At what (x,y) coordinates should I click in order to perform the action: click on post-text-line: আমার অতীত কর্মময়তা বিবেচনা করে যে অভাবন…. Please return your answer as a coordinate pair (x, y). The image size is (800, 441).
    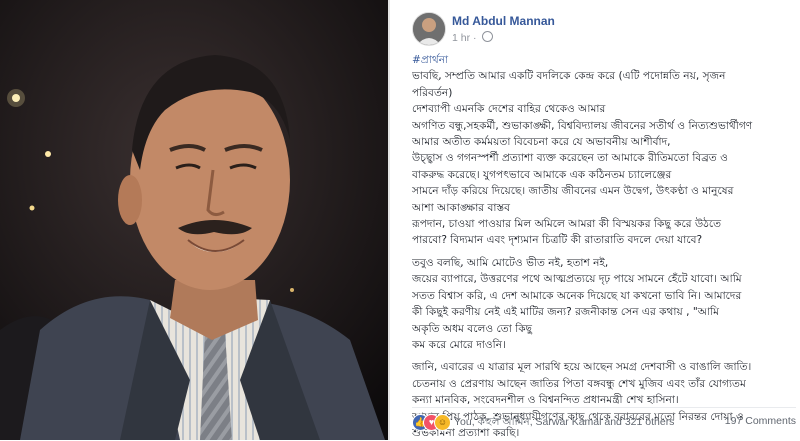
    Looking at the image, I should click on (541, 142).